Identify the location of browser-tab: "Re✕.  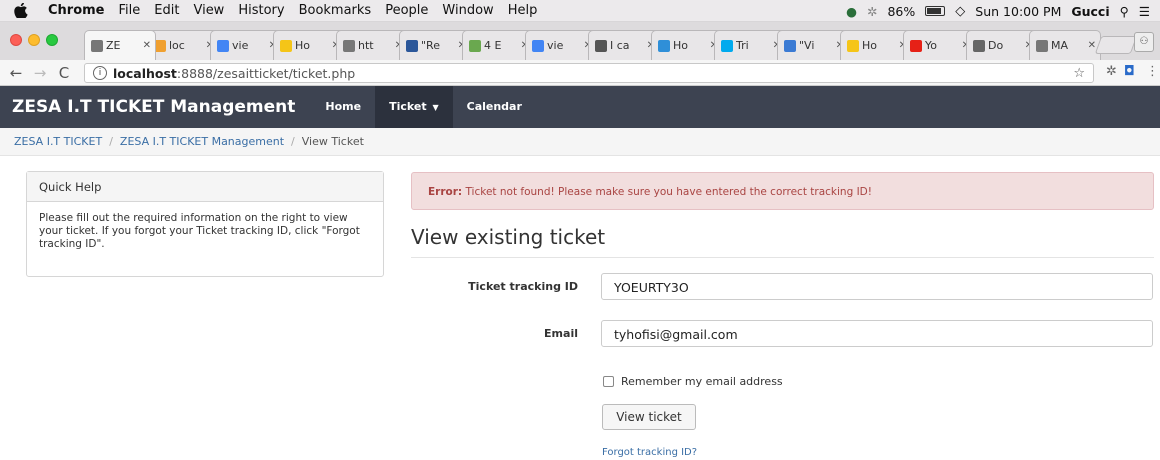
(435, 45).